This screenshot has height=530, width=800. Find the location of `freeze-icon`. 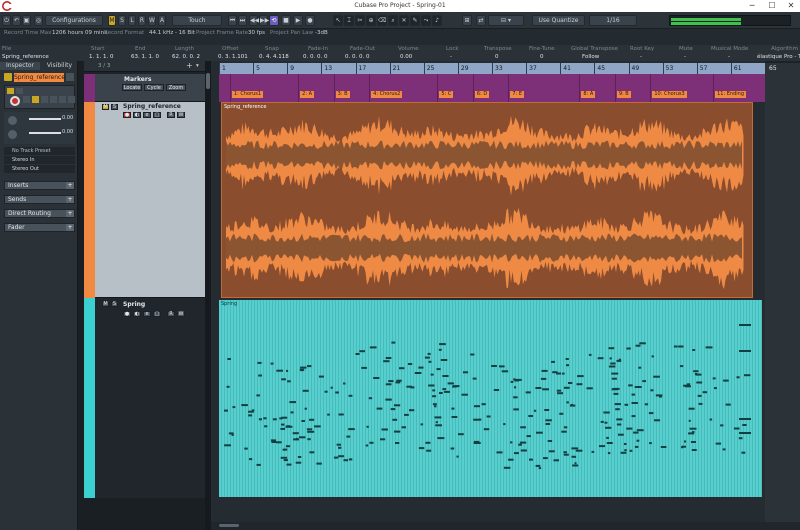

freeze-icon is located at coordinates (71, 99).